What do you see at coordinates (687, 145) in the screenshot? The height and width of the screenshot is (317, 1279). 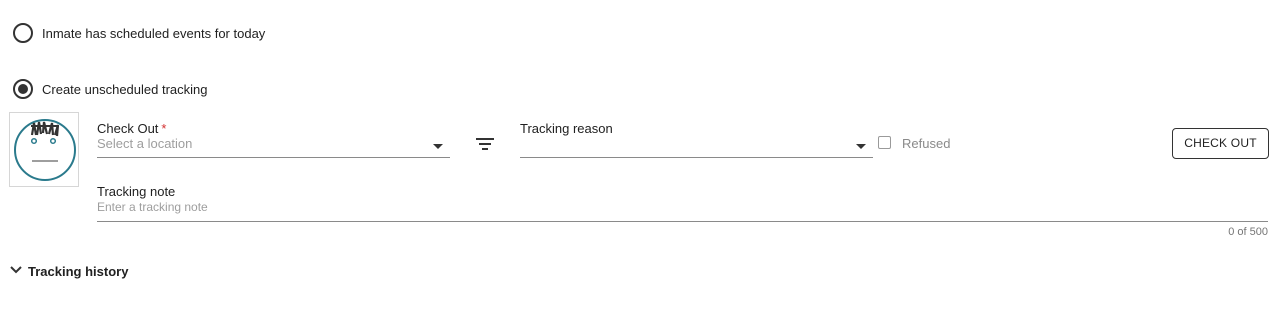 I see `tracking-reason-select` at bounding box center [687, 145].